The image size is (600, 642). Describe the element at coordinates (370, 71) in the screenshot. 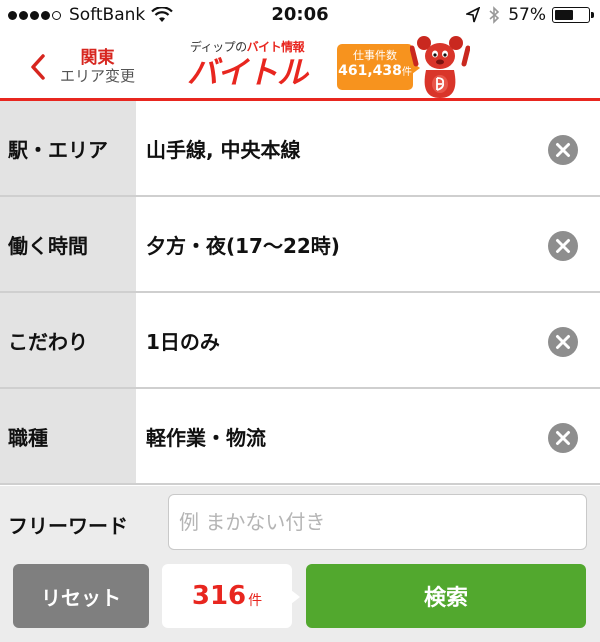

I see `jobs-count-value: 461,438` at that location.